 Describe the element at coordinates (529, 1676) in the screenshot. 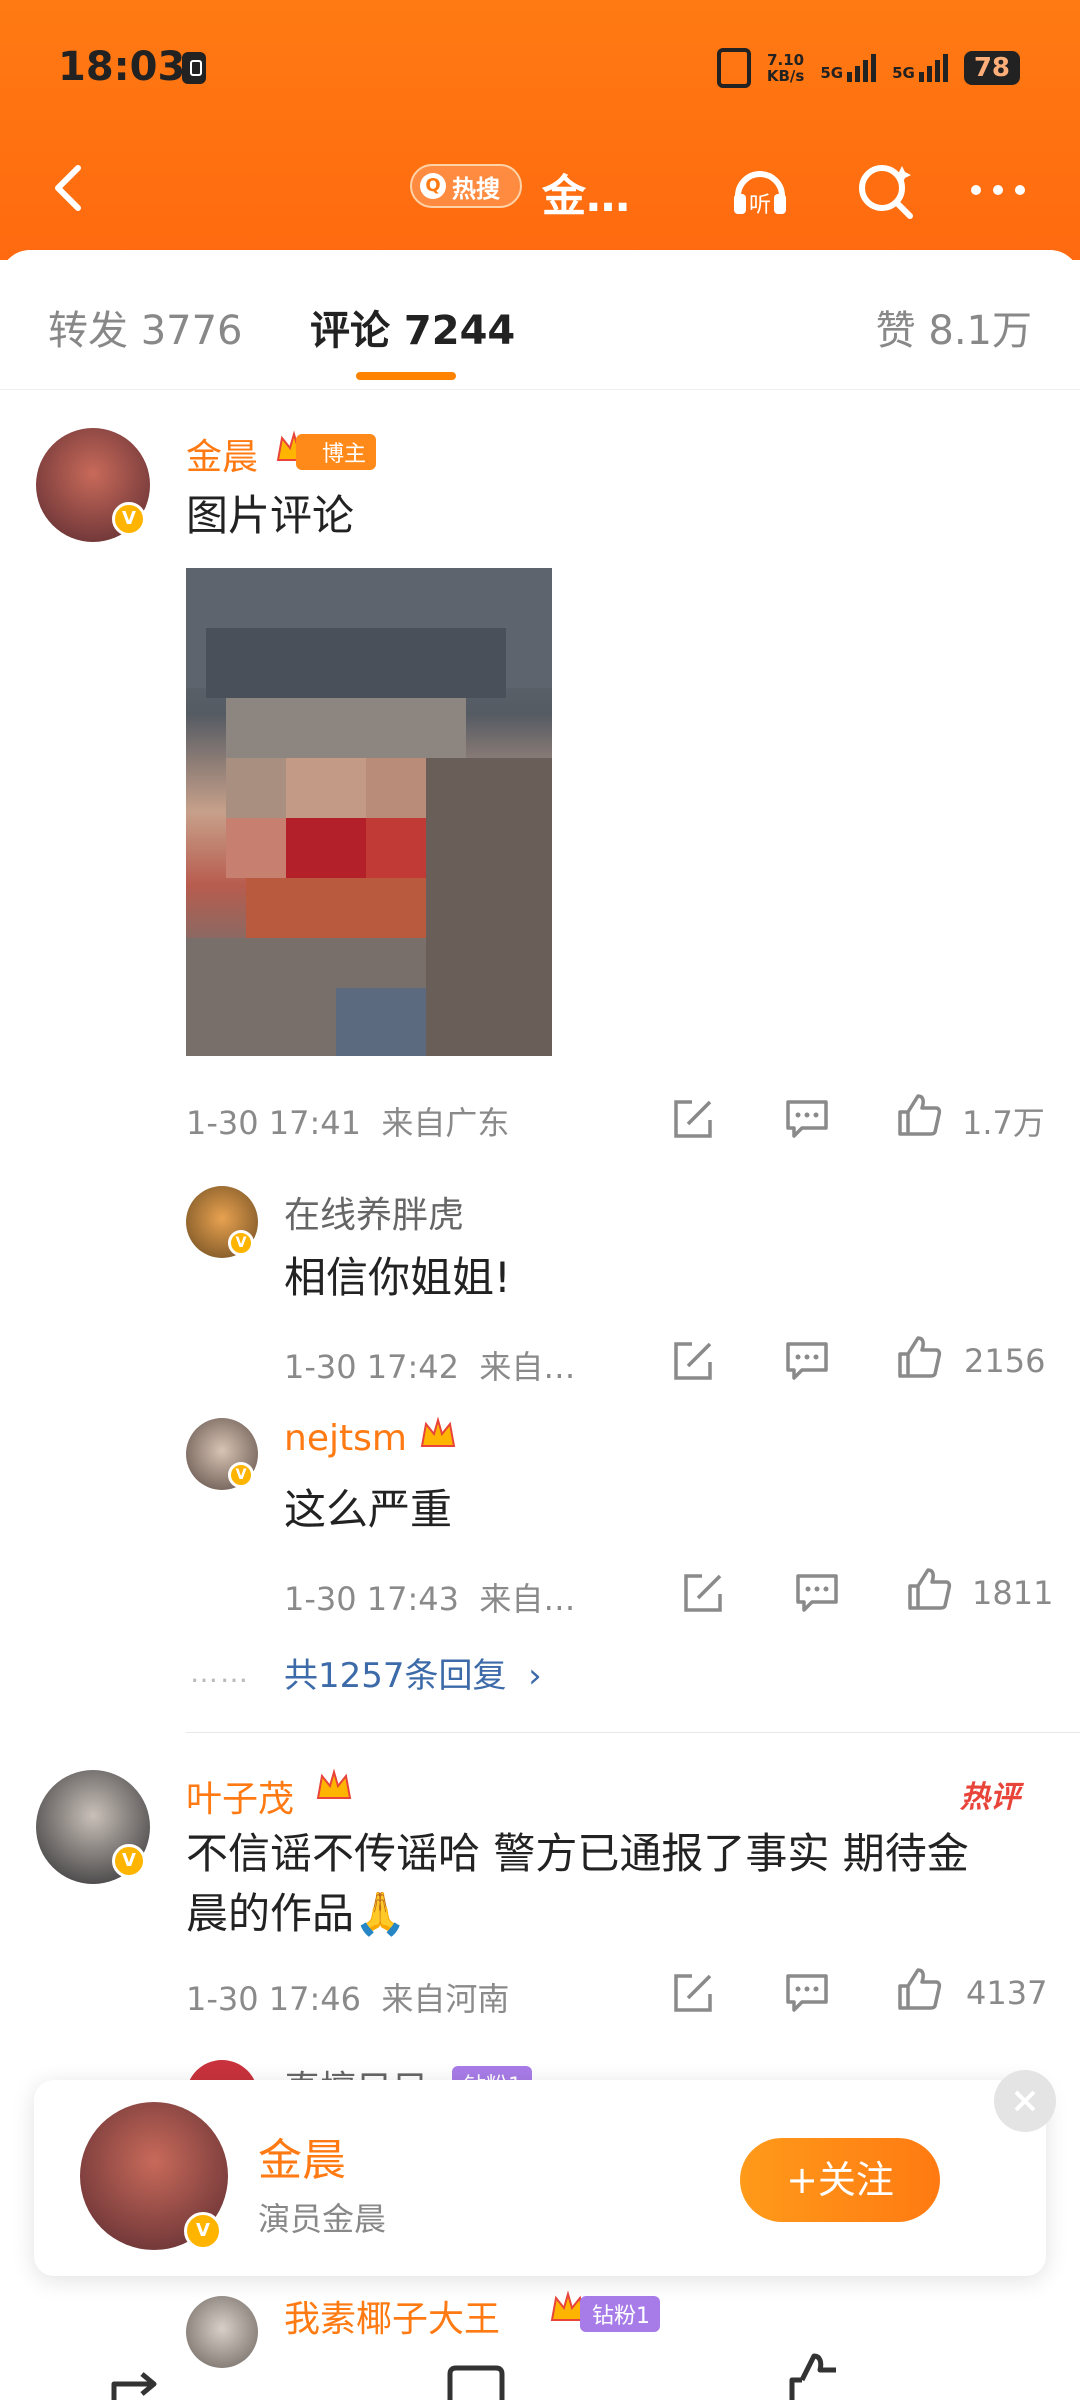

I see `chevron-right-icon: ›` at that location.